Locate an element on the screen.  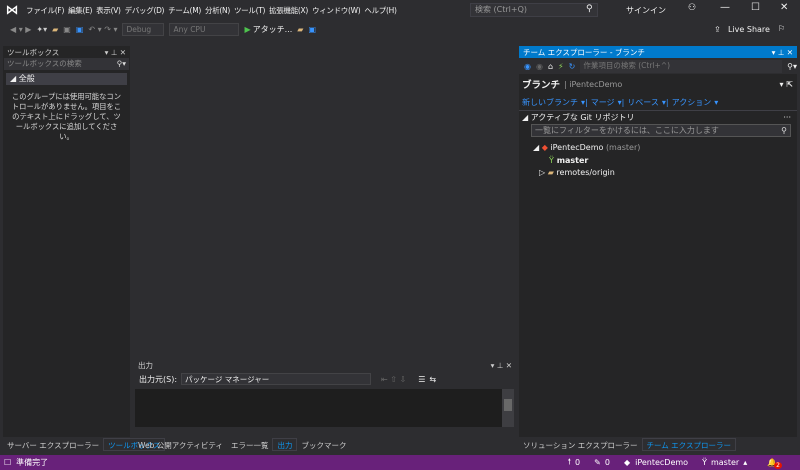
toolbox-group-label: 全般 is located at coordinates (26, 78).